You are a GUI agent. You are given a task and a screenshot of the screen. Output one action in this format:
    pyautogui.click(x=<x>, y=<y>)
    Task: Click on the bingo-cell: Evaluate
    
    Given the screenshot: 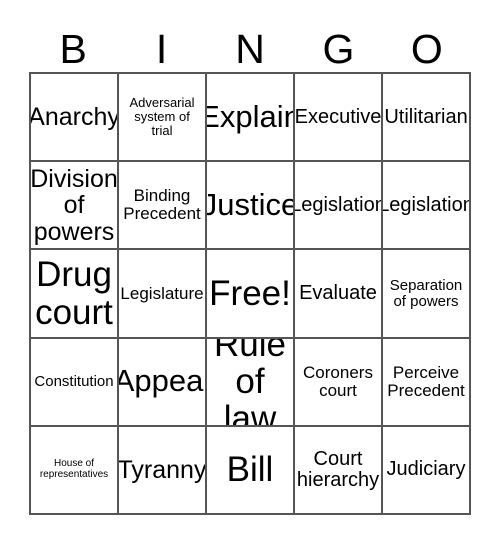 What is the action you would take?
    pyautogui.click(x=339, y=294)
    